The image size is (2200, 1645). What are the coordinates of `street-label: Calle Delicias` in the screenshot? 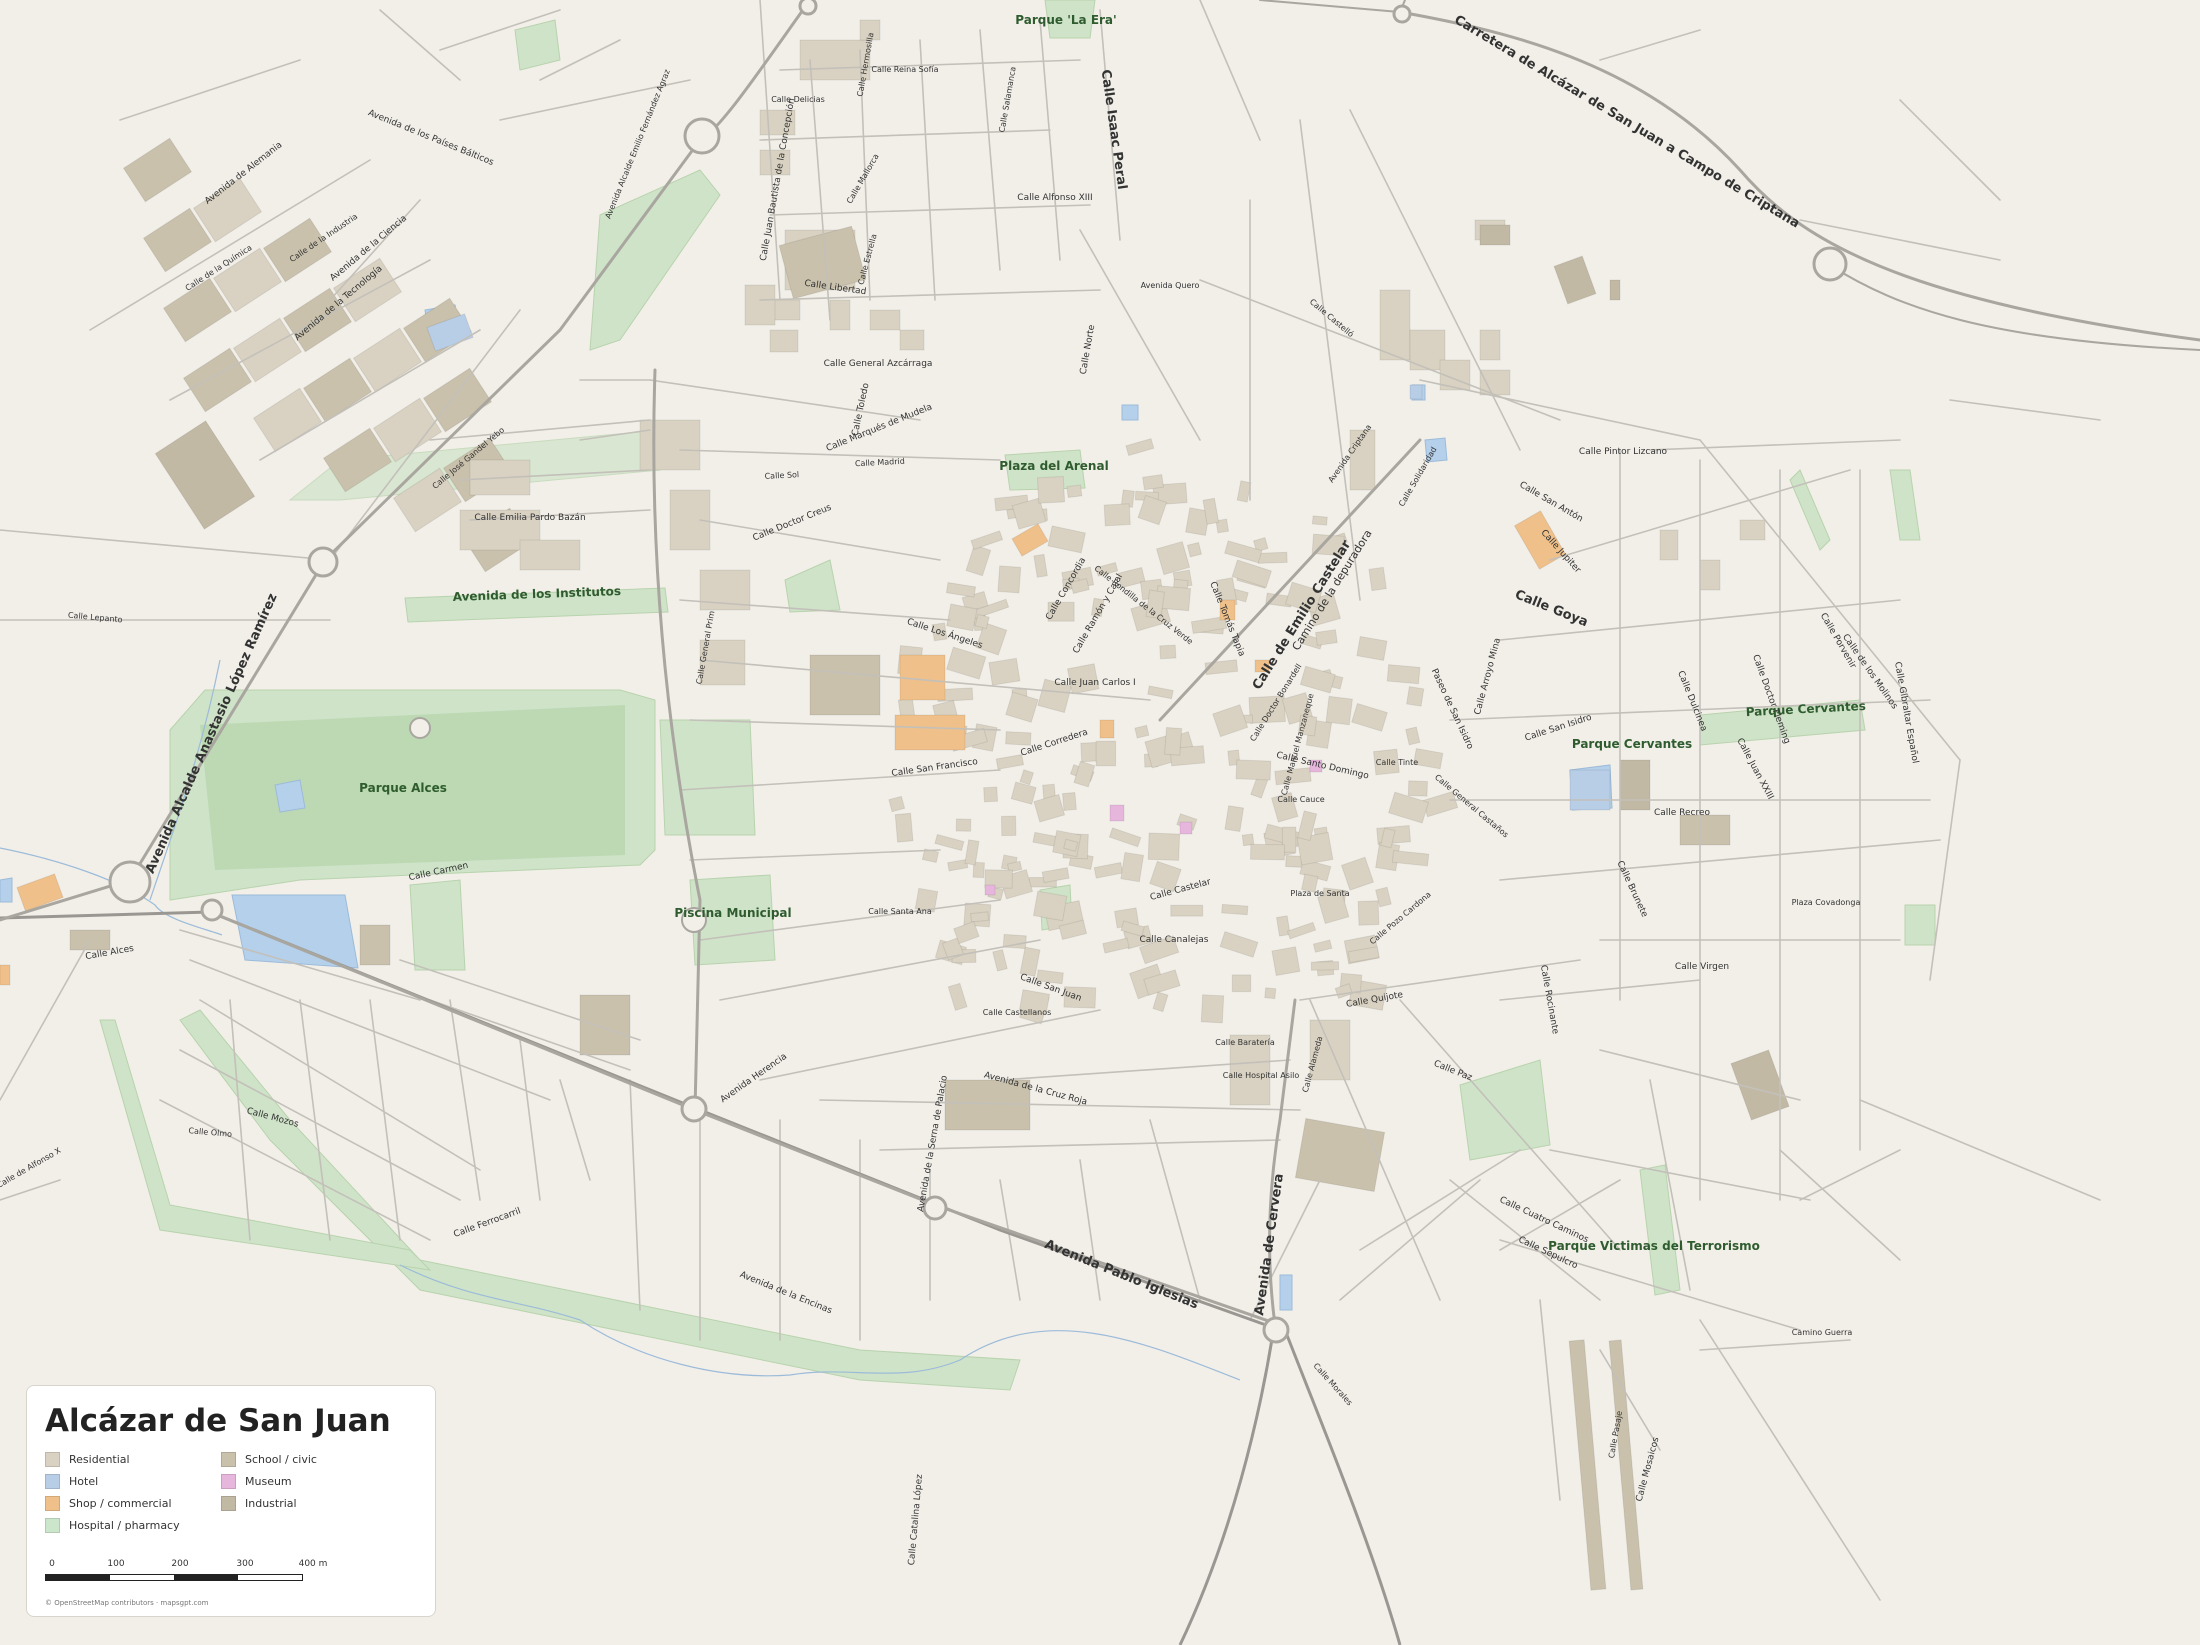 It's located at (798, 99).